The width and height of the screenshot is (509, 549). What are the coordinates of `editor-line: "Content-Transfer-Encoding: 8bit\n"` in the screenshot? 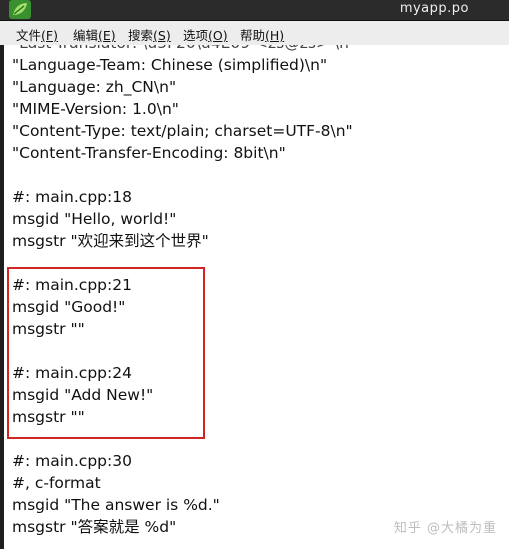 It's located at (149, 153).